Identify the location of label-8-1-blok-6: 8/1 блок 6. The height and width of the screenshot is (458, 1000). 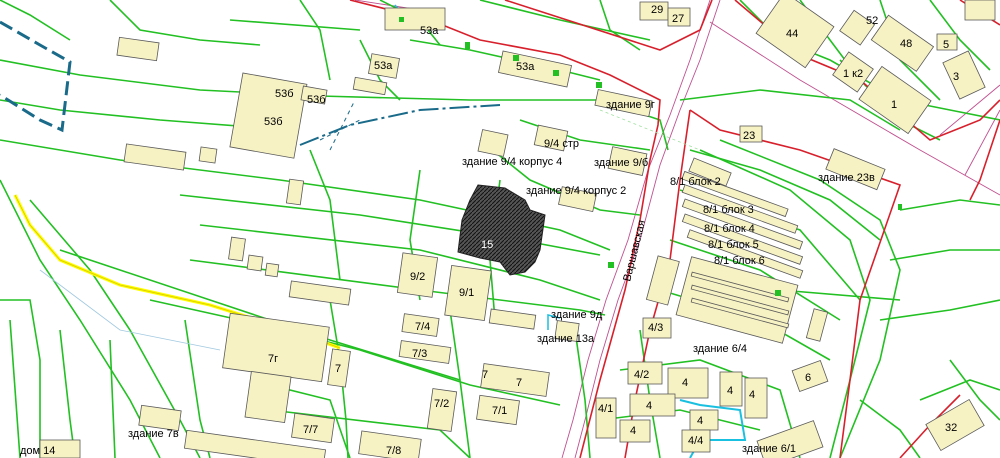
(739, 261).